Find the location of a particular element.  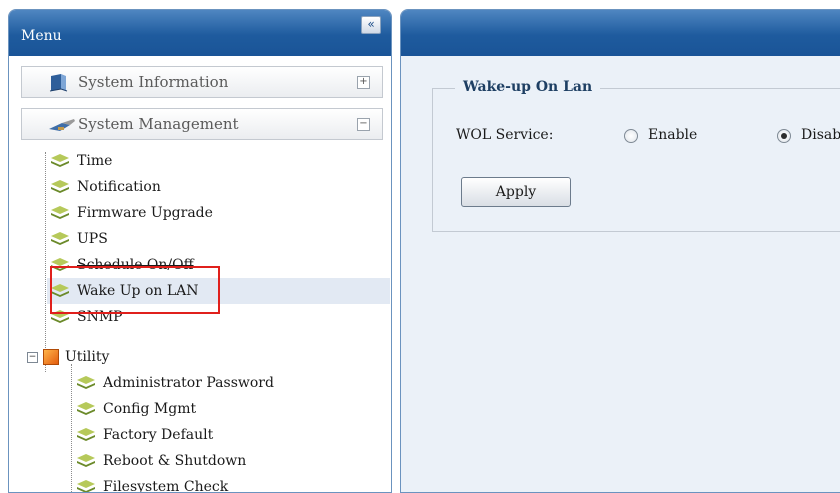

menu-header: Menu « is located at coordinates (200, 33).